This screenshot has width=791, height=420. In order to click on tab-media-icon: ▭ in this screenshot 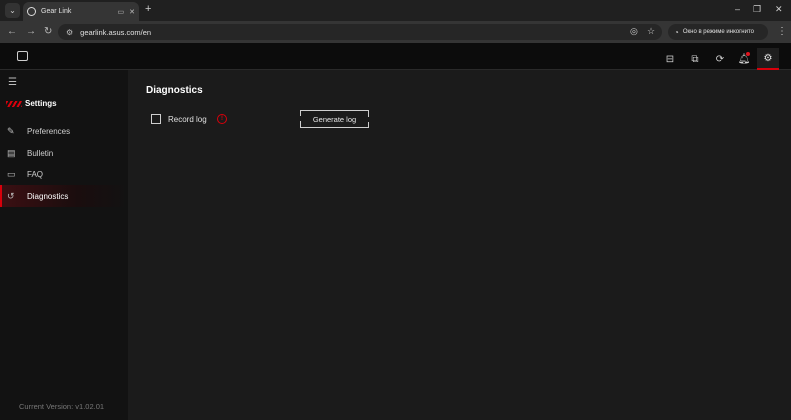, I will do `click(121, 12)`.